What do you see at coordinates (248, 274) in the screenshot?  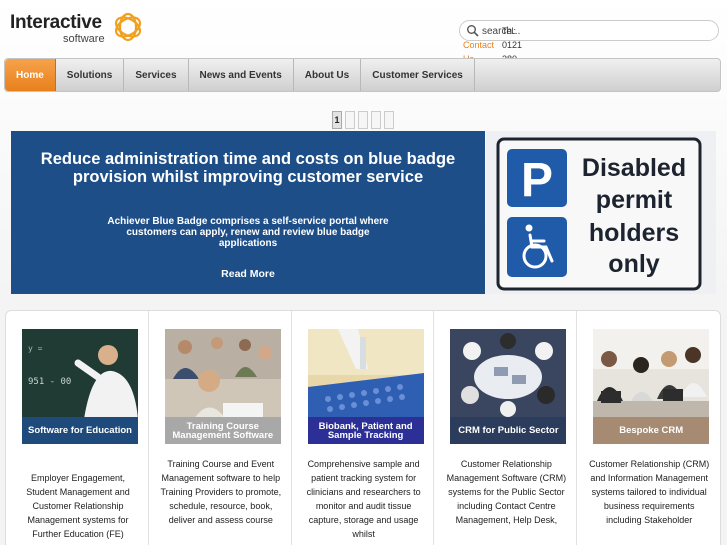 I see `read-more-link: Read More` at bounding box center [248, 274].